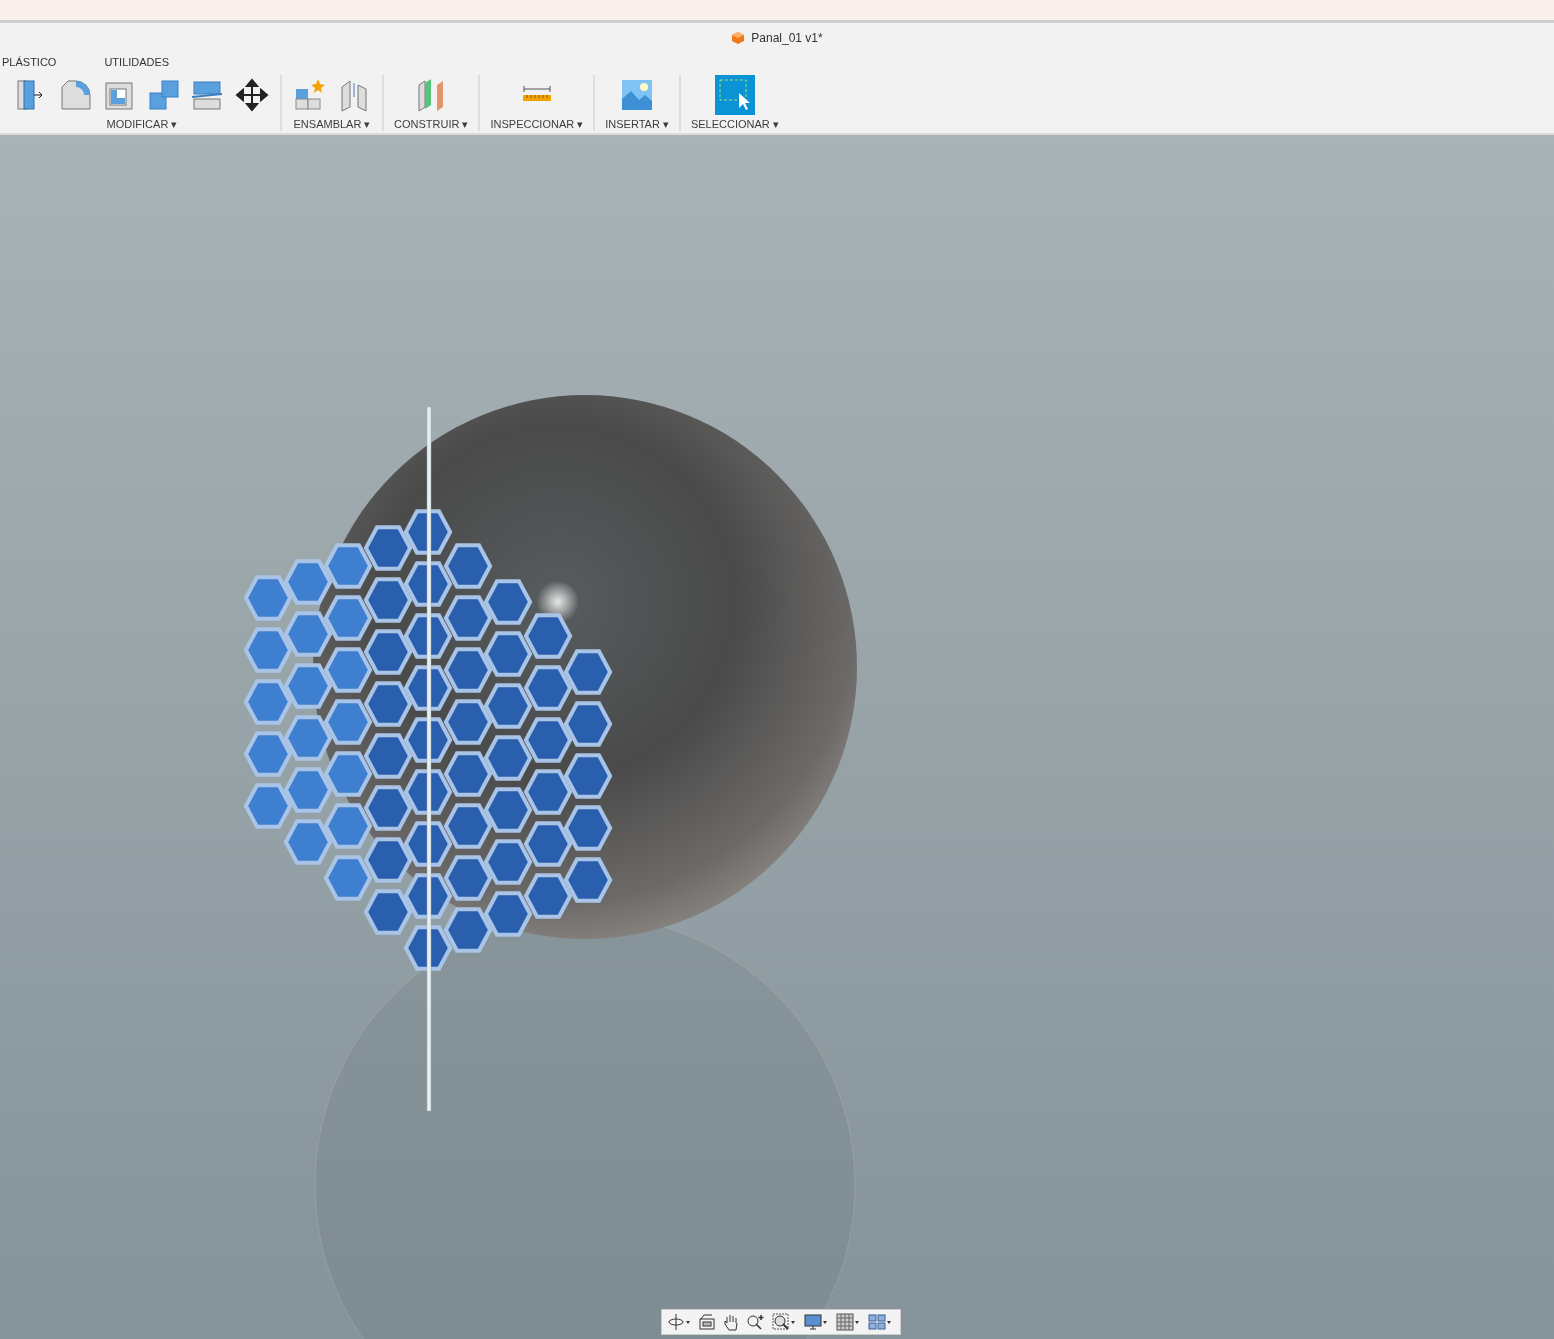 The height and width of the screenshot is (1339, 1554). Describe the element at coordinates (680, 1322) in the screenshot. I see `orbit-button` at that location.